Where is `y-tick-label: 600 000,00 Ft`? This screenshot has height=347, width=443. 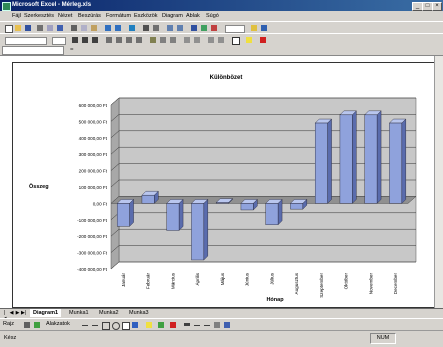
y-tick-label: 600 000,00 Ft is located at coordinates (93, 105).